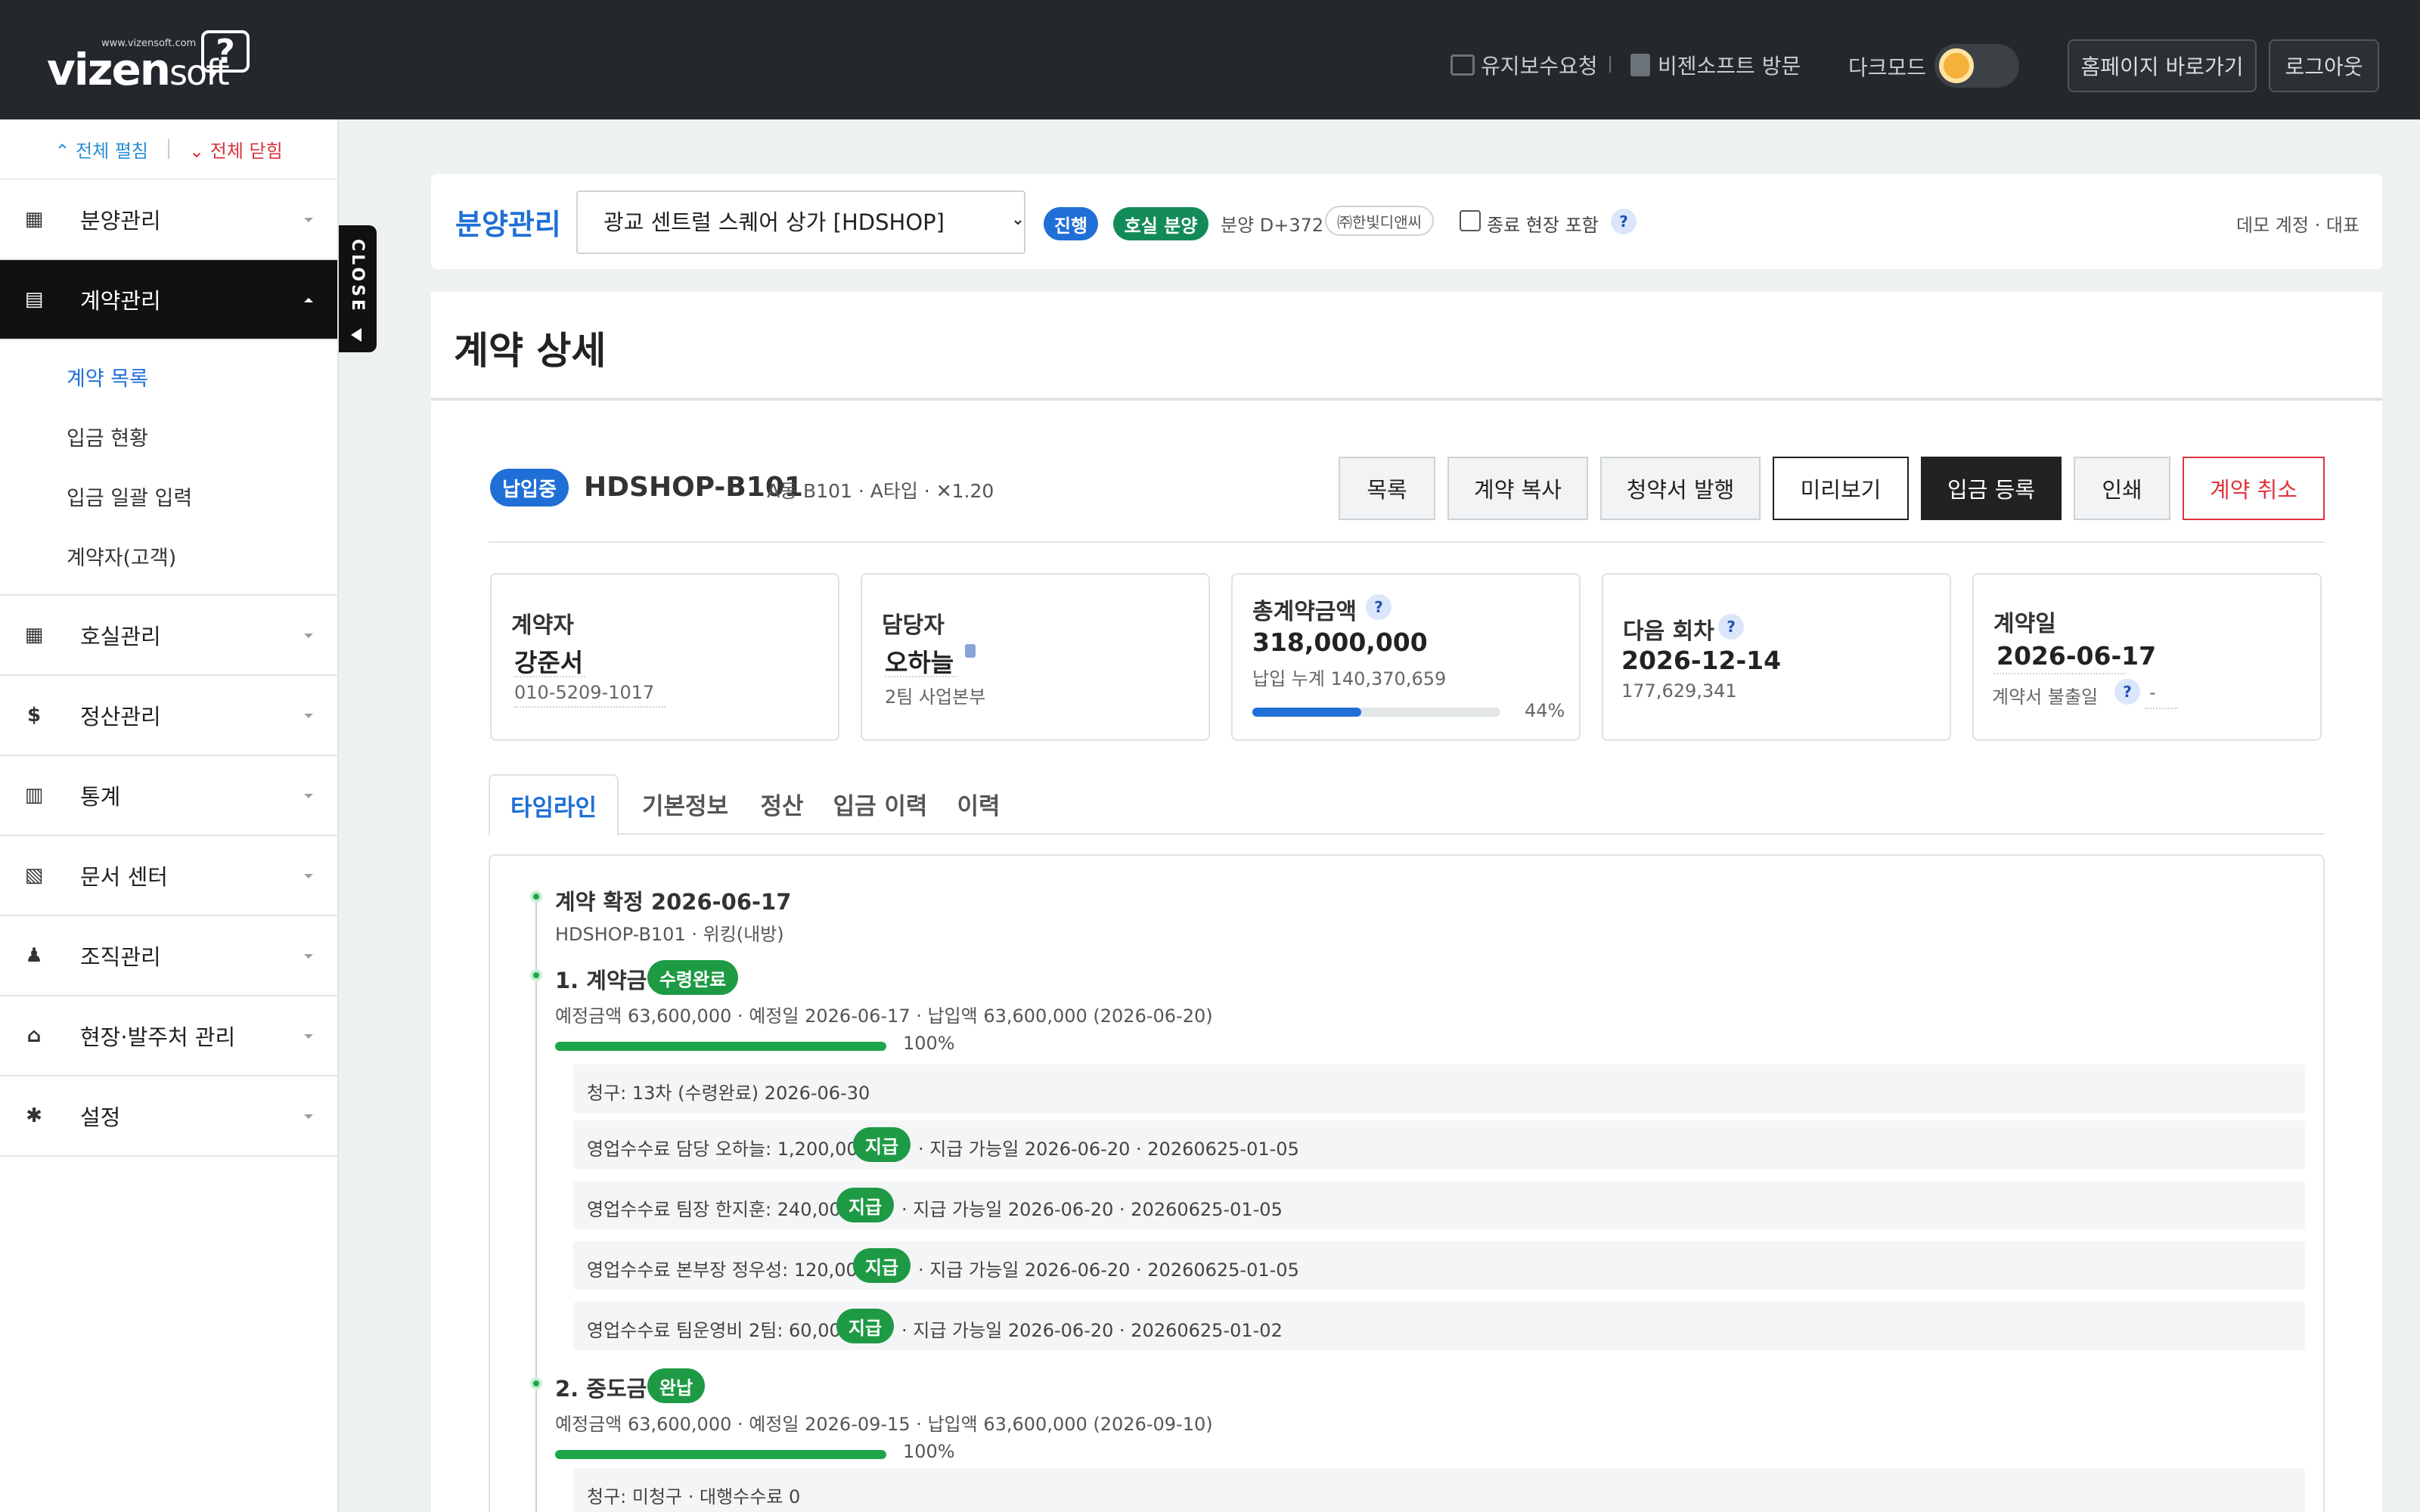 The height and width of the screenshot is (1512, 2420). What do you see at coordinates (168, 498) in the screenshot?
I see `submenu-bulk-deposit: 입금 일괄 입력` at bounding box center [168, 498].